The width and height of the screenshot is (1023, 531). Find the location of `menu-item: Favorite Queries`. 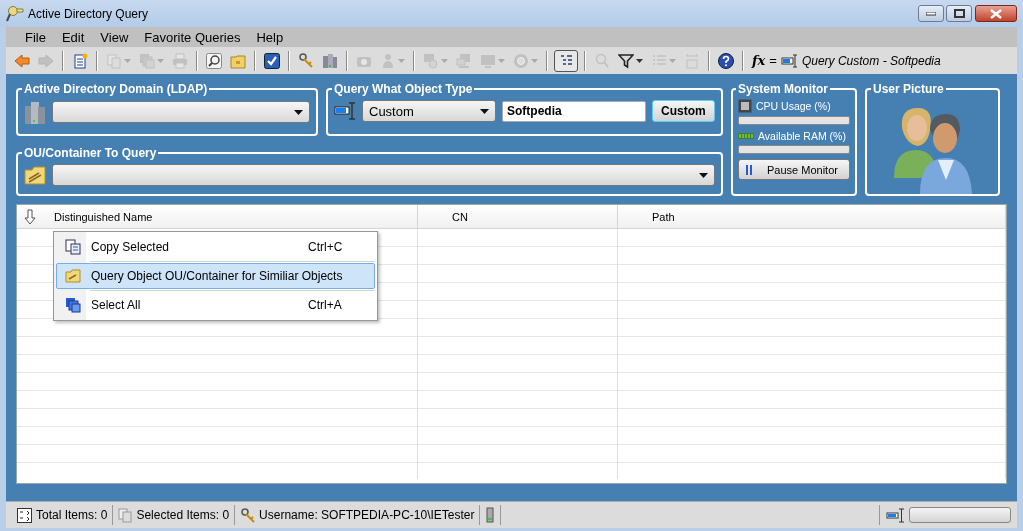

menu-item: Favorite Queries is located at coordinates (192, 37).